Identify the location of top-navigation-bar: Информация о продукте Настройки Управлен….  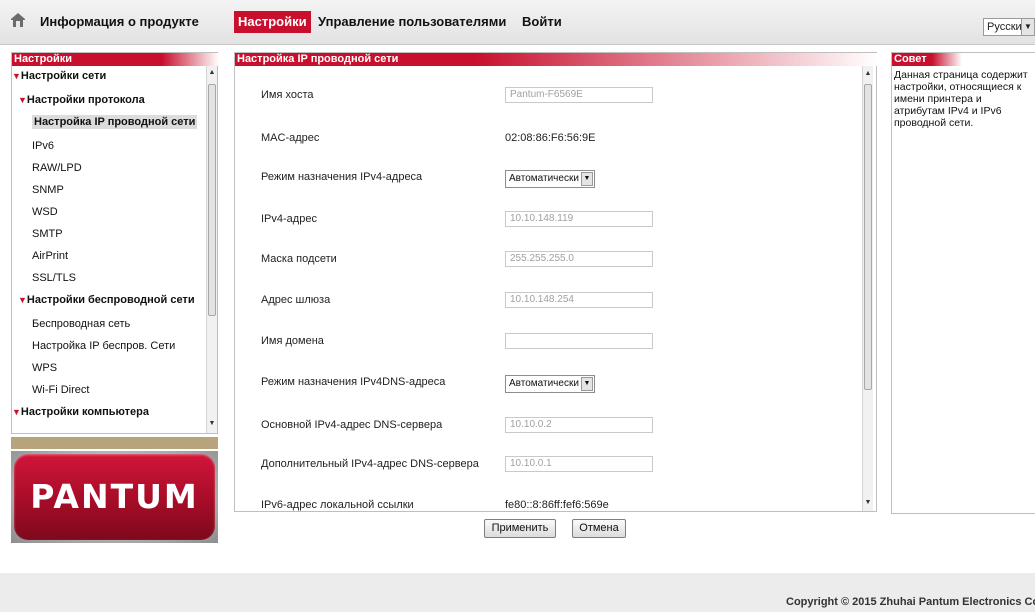
(517, 22).